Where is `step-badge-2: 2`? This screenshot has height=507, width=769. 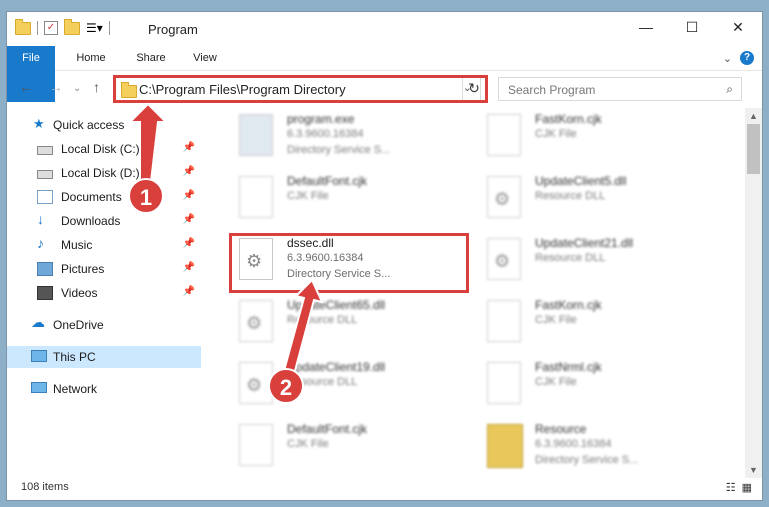 step-badge-2: 2 is located at coordinates (286, 386).